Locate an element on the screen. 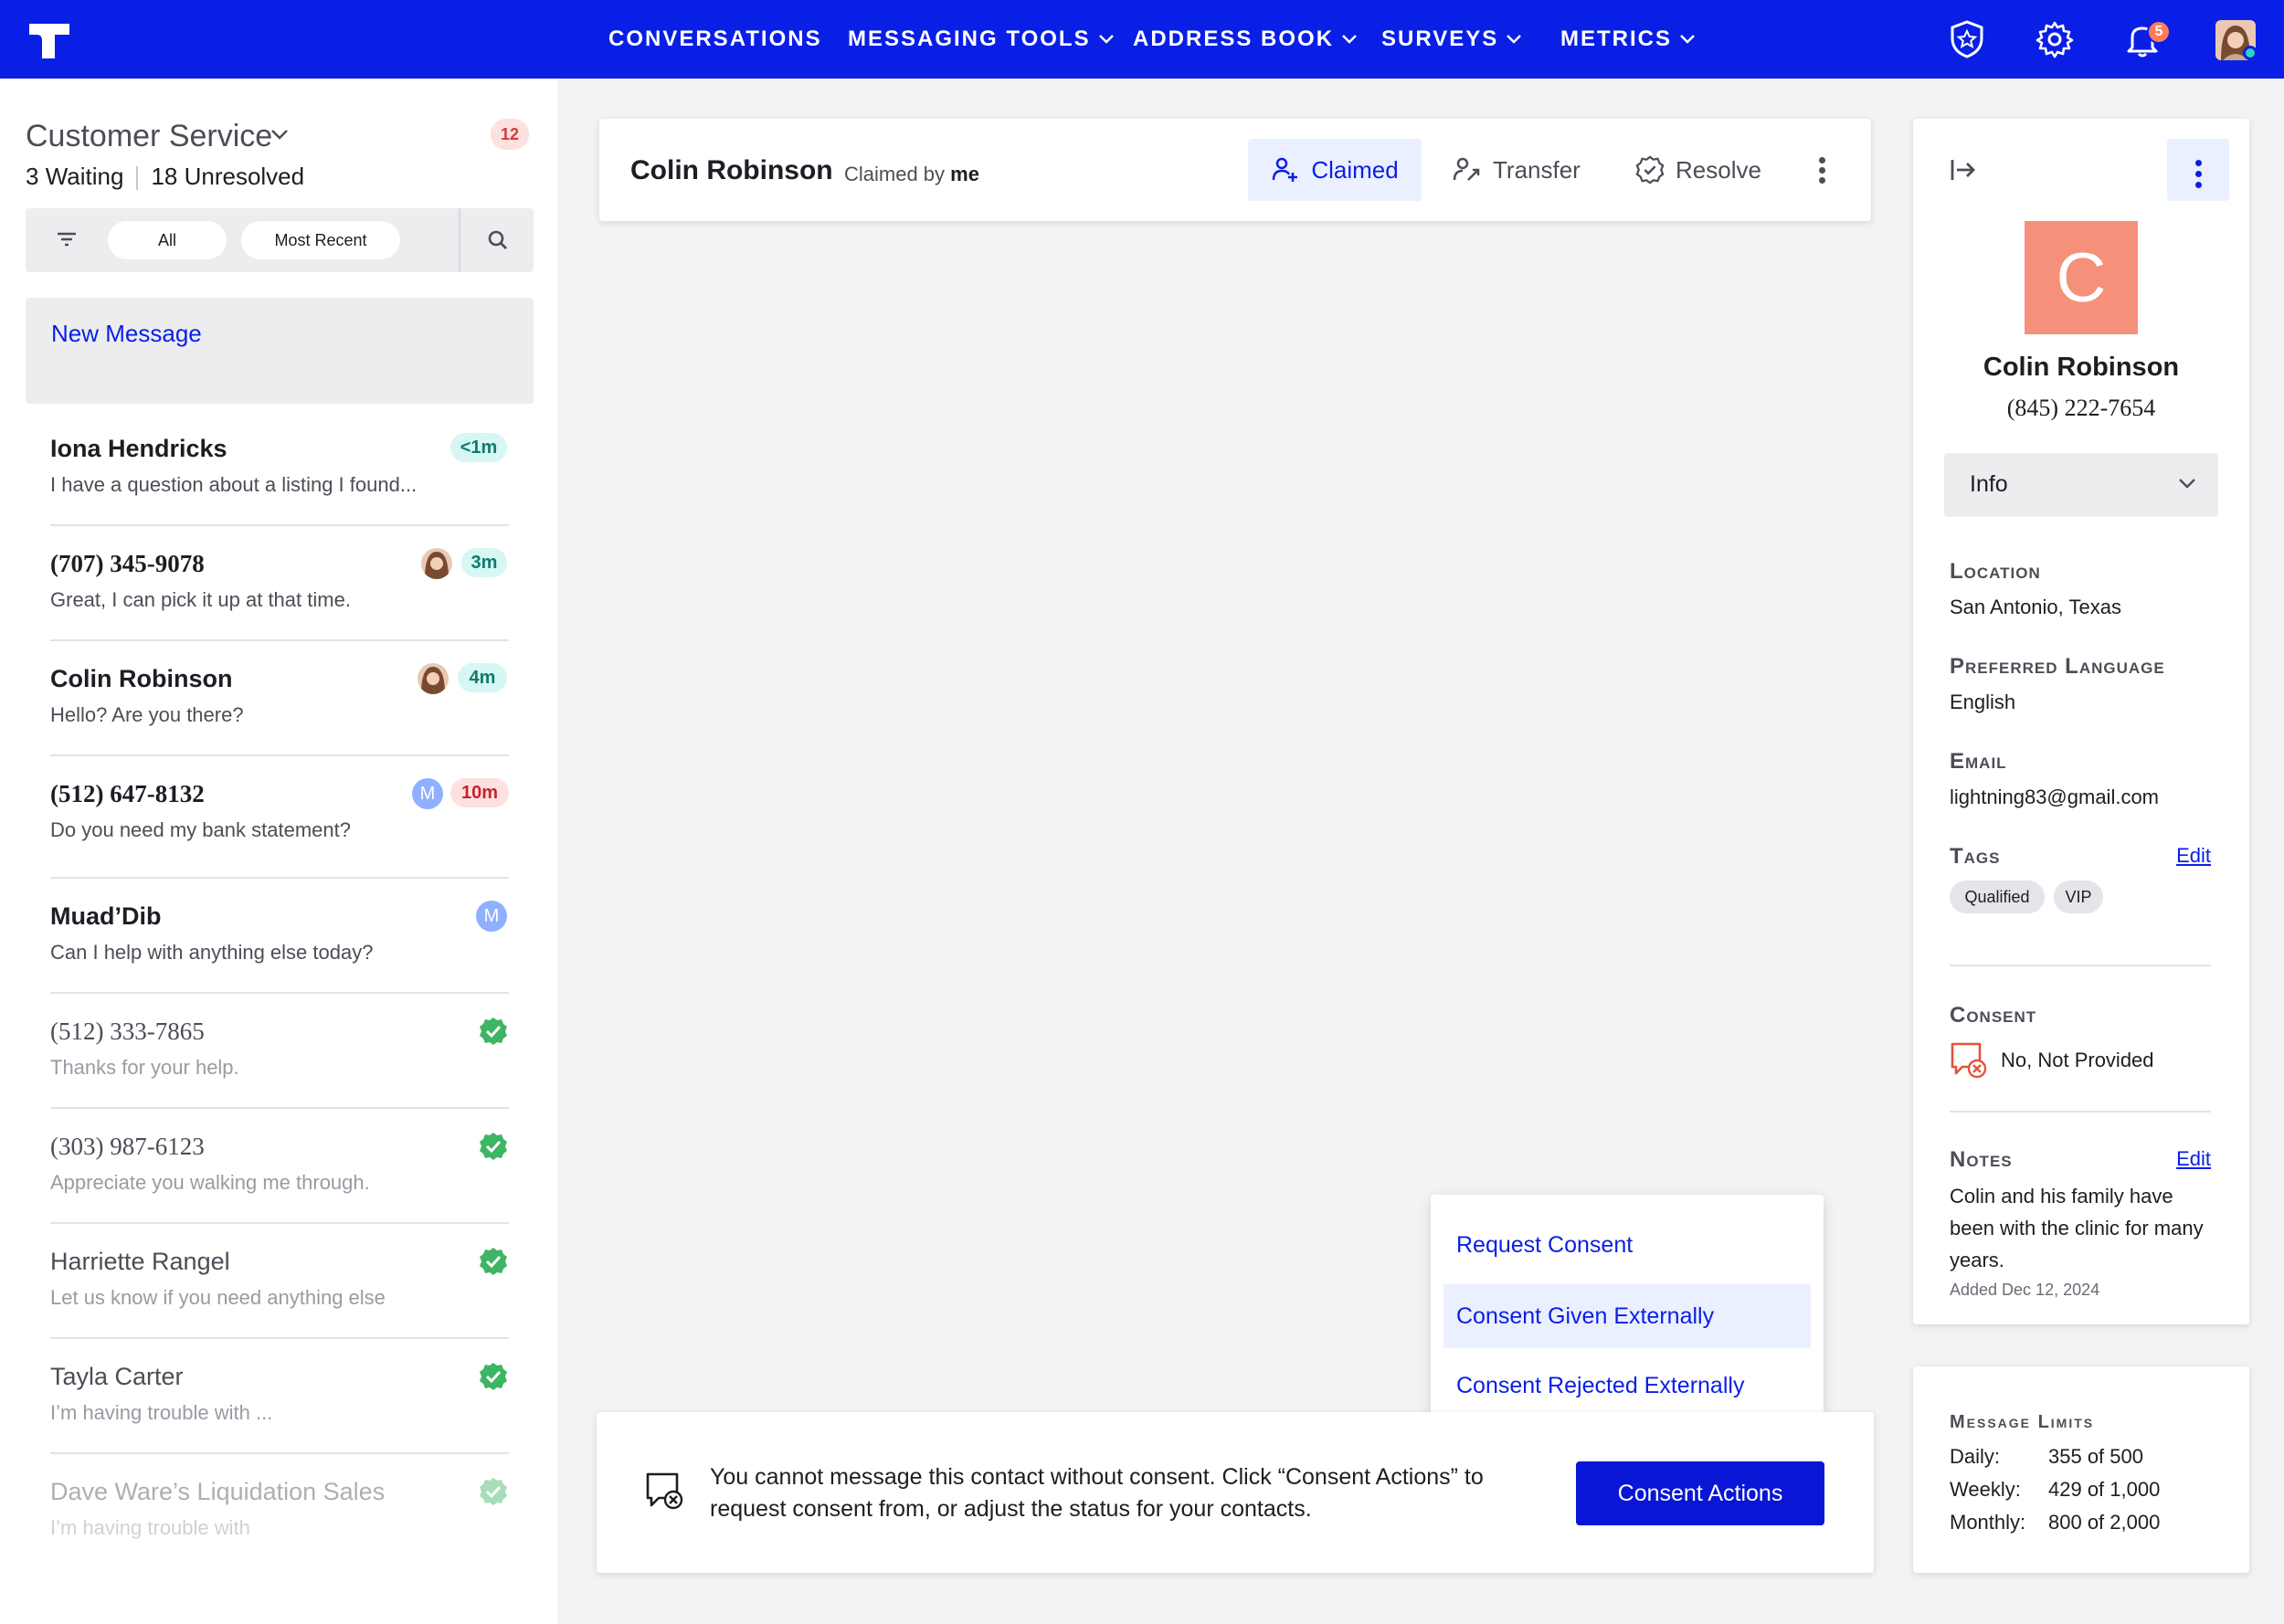 This screenshot has height=1624, width=2284. monthly-value: 800 of 2,000 is located at coordinates (2104, 1522).